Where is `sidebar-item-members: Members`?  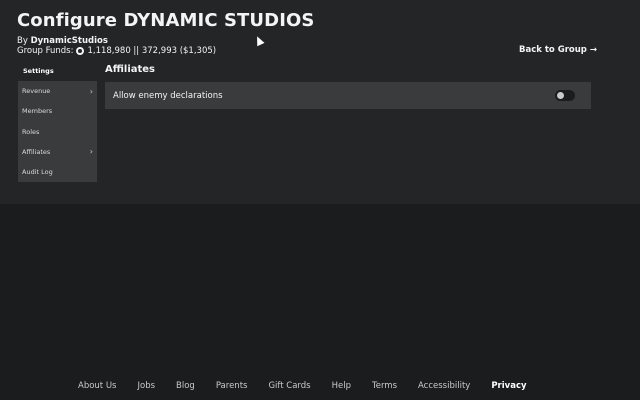
sidebar-item-members: Members is located at coordinates (57, 111).